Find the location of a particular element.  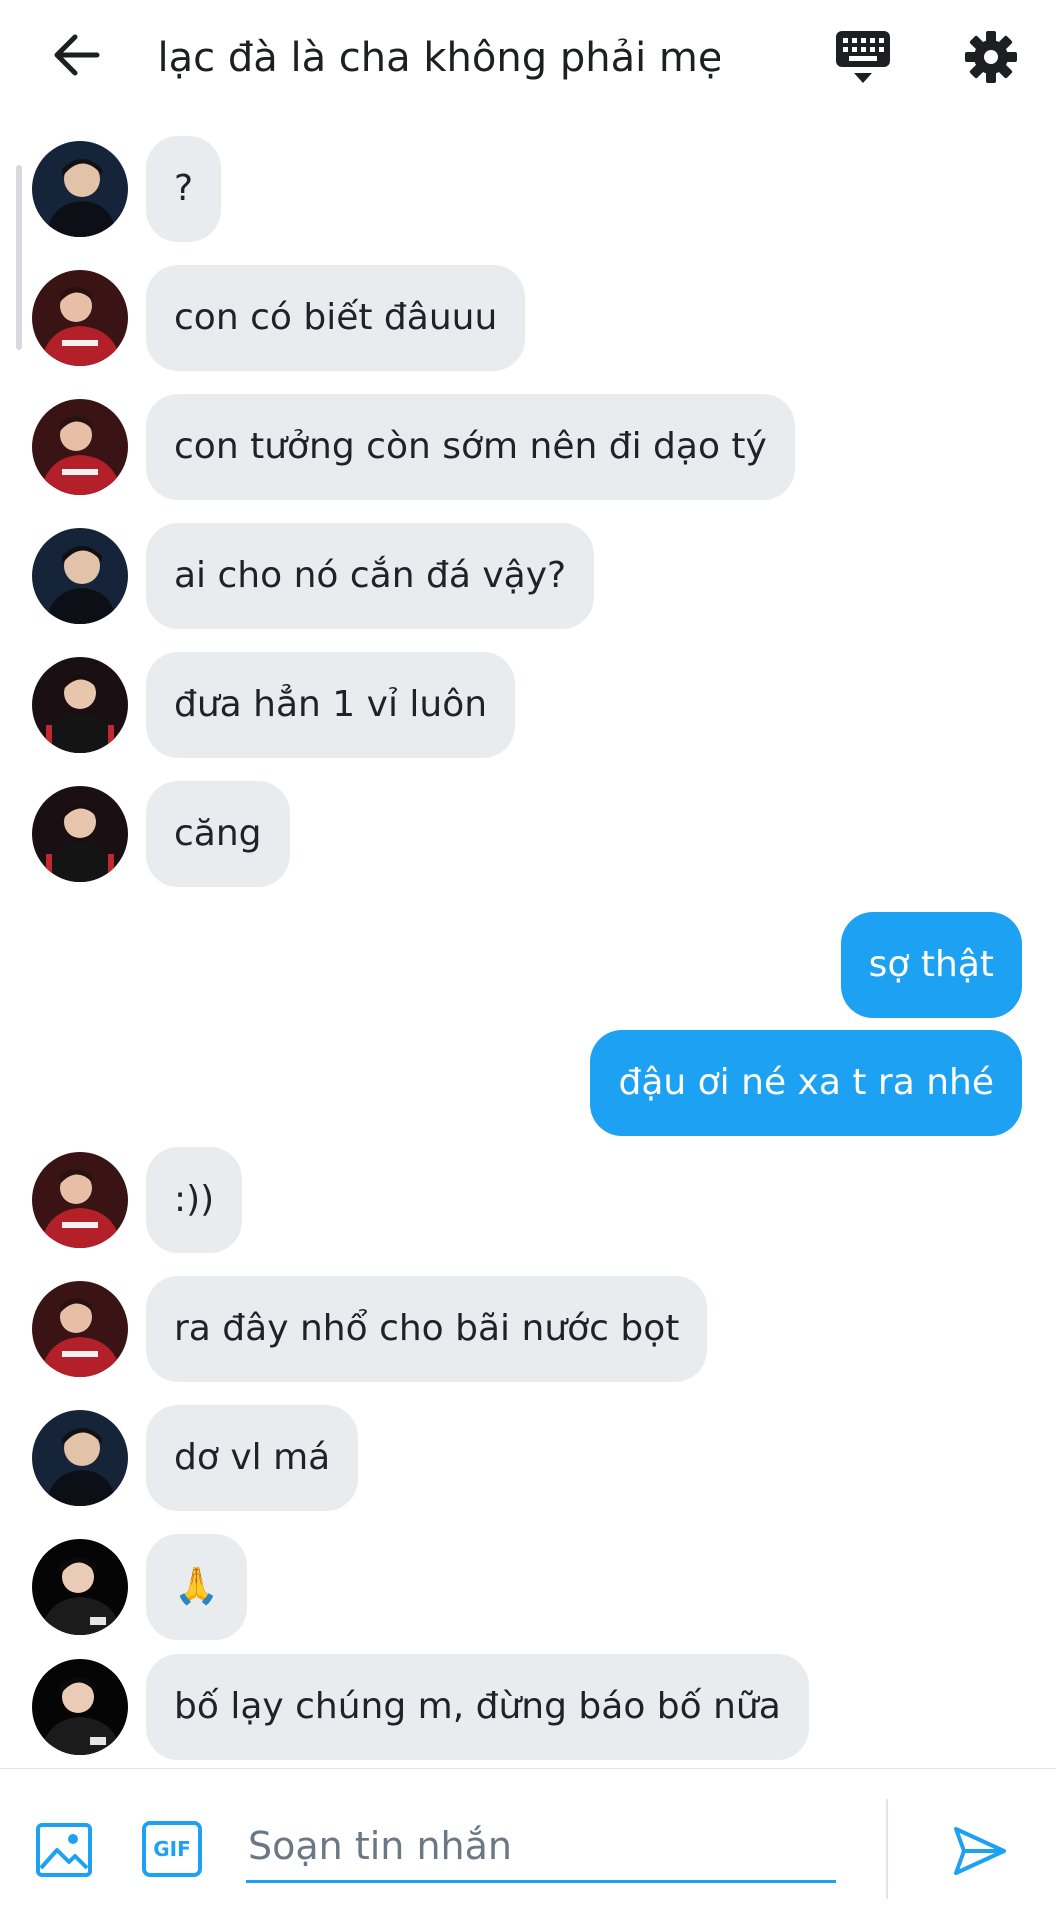

keyboard-icon is located at coordinates (863, 57).